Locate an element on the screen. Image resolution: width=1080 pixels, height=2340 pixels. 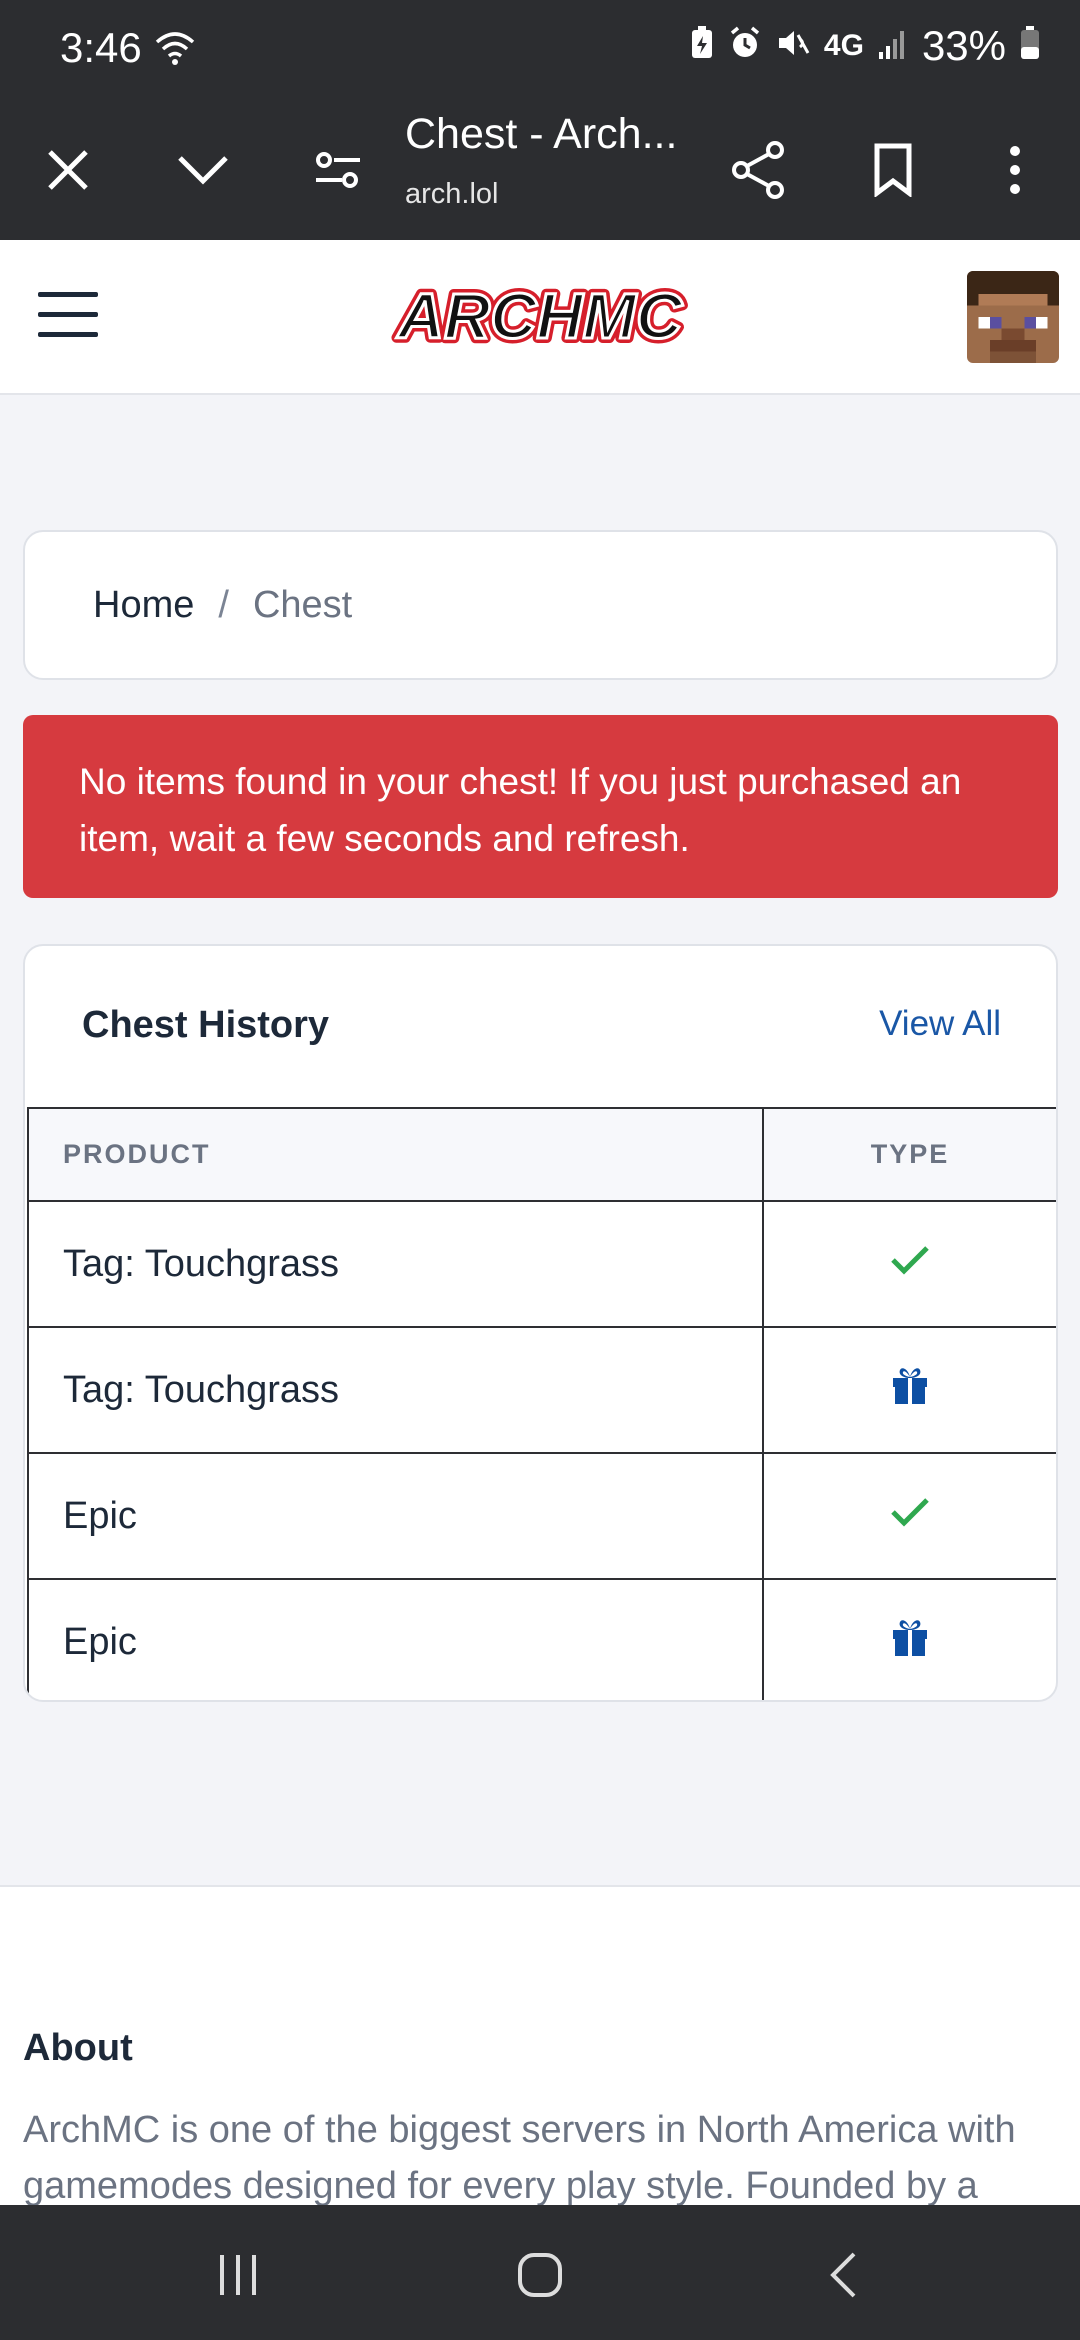
share-icon is located at coordinates (758, 170).